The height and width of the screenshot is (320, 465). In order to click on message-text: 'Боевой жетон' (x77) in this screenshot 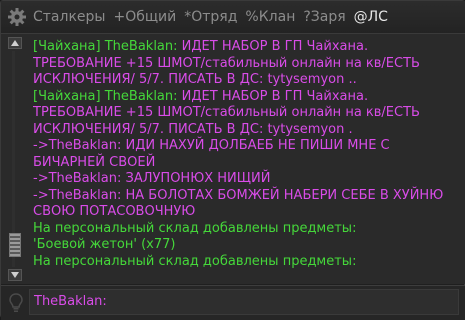, I will do `click(104, 244)`.